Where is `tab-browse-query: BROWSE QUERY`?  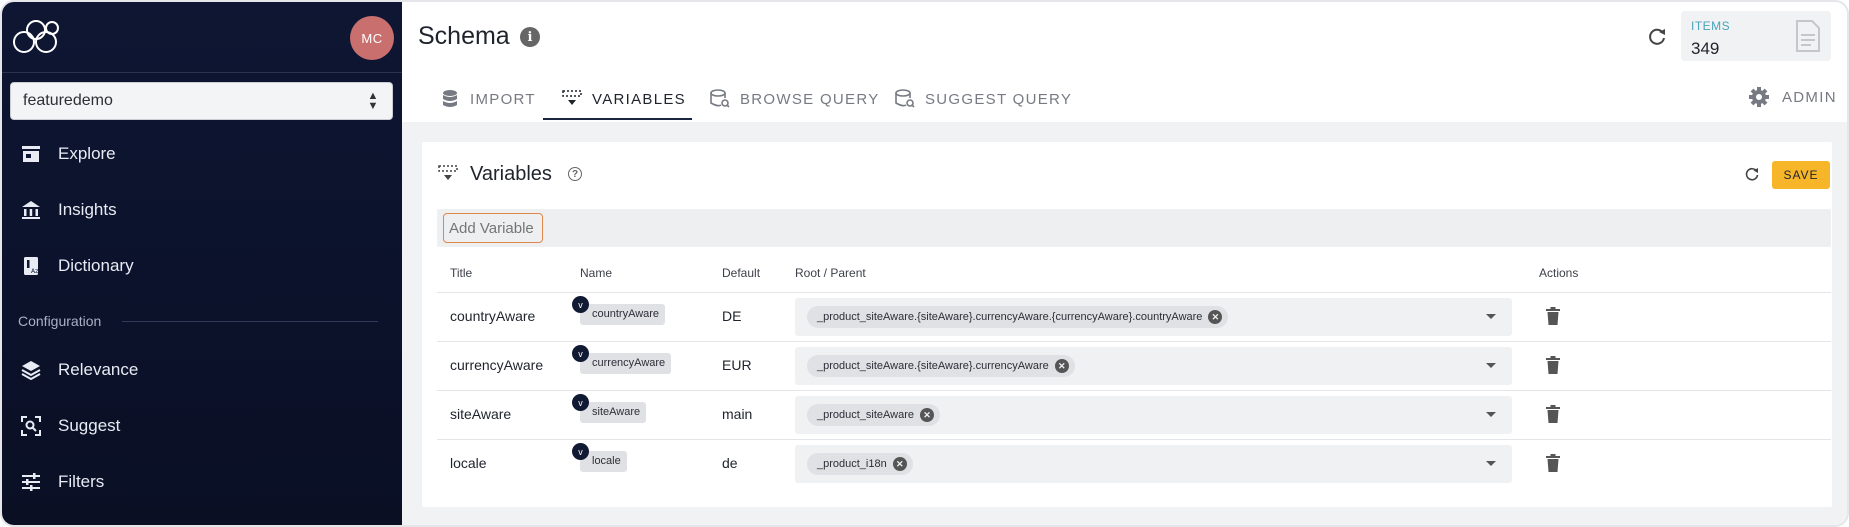
tab-browse-query: BROWSE QUERY is located at coordinates (795, 99).